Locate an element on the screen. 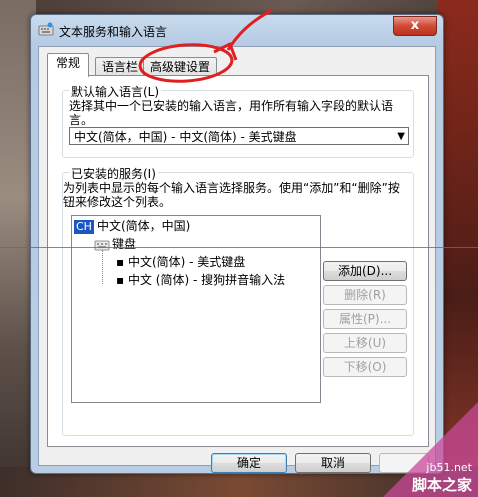 The image size is (478, 497). tab-general: 常规 is located at coordinates (68, 65).